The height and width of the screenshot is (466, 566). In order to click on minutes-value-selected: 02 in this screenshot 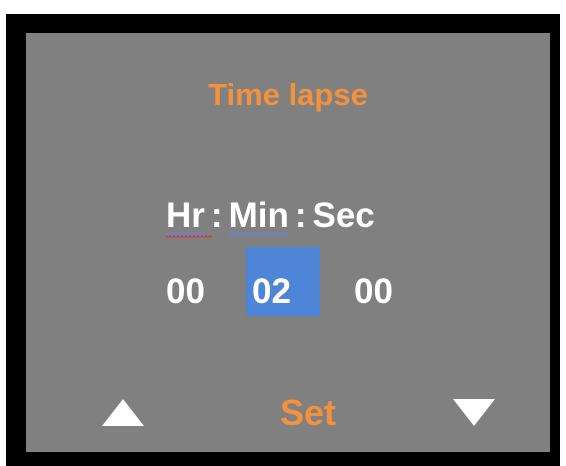, I will do `click(283, 281)`.